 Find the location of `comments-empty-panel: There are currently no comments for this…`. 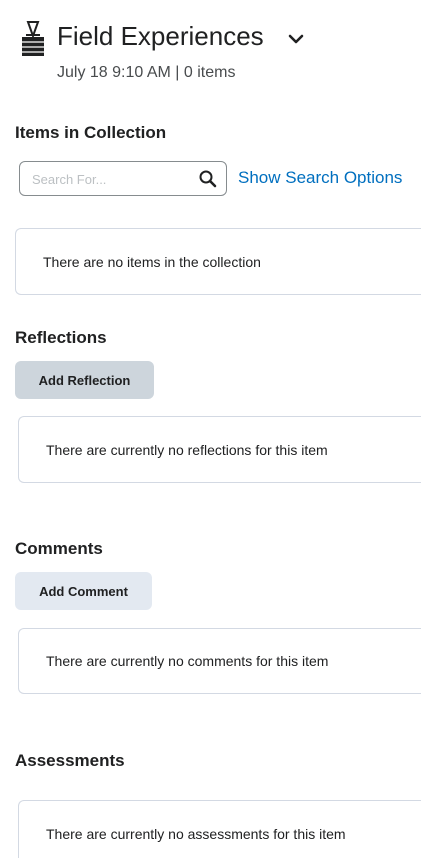

comments-empty-panel: There are currently no comments for this… is located at coordinates (219, 661).